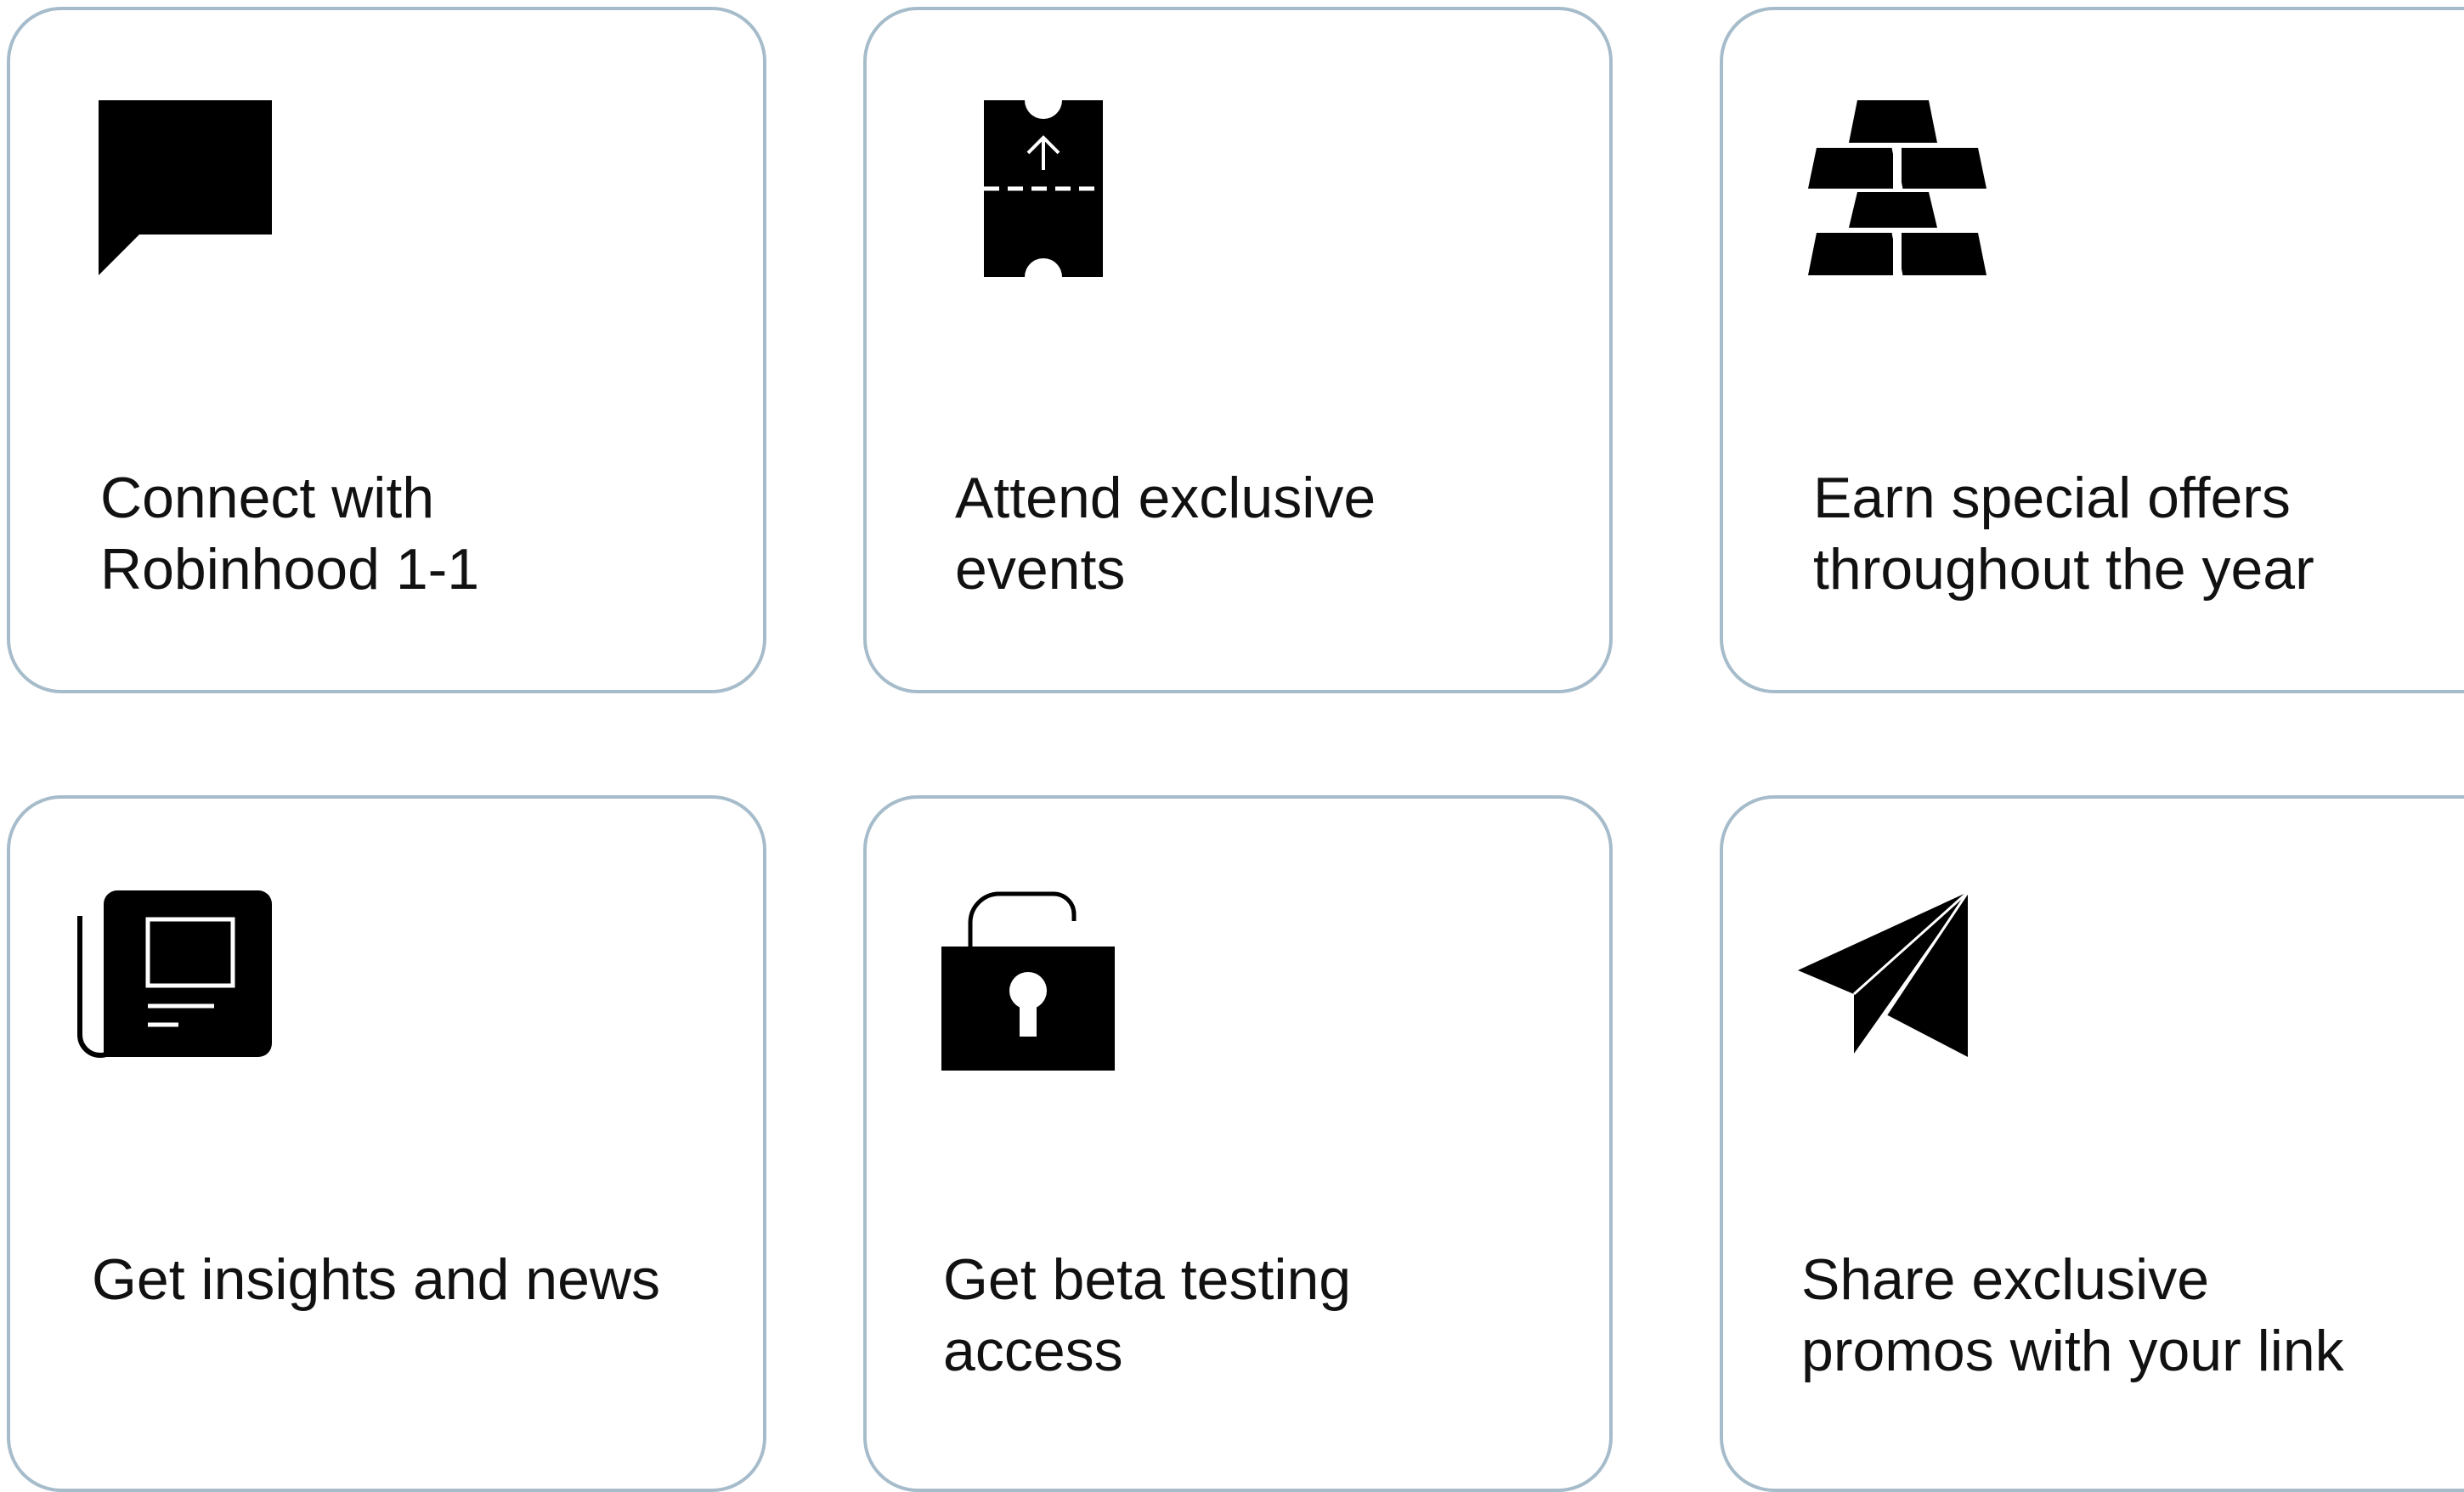 This screenshot has height=1492, width=2464. What do you see at coordinates (267, 498) in the screenshot?
I see `benefit-label-line: Connect with` at bounding box center [267, 498].